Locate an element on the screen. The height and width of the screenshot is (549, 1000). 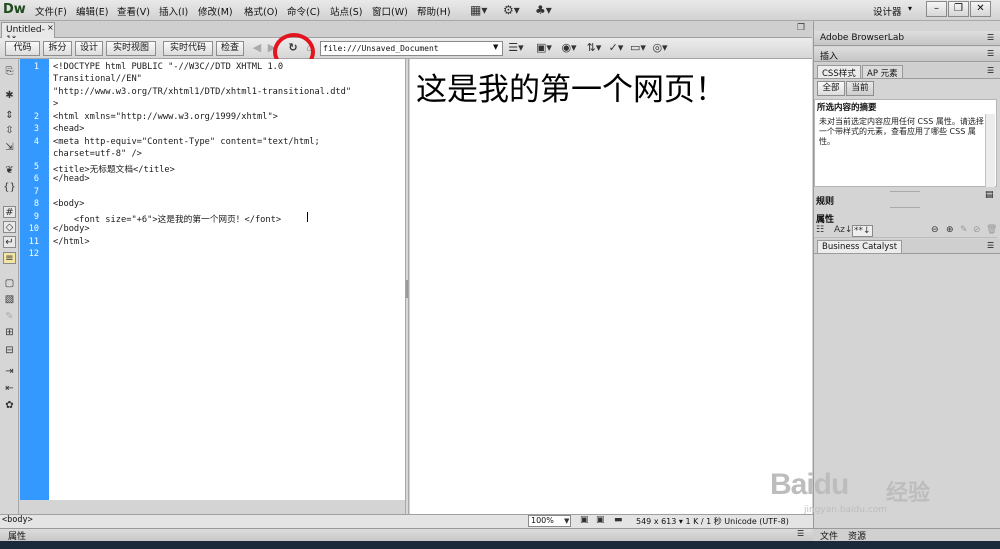
line-number: 6 is located at coordinates (36, 179).